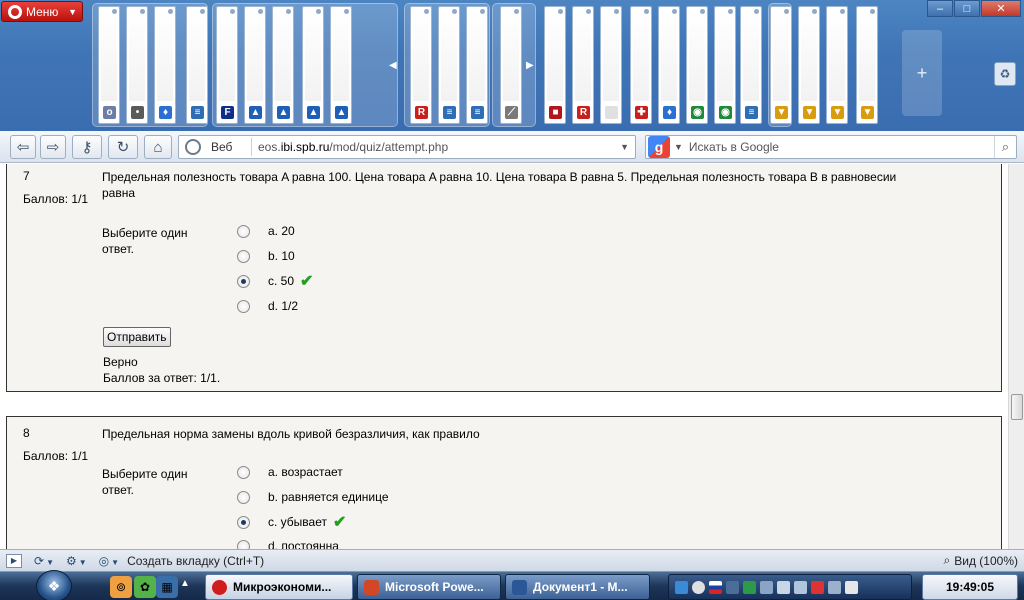 This screenshot has height=600, width=1024. Describe the element at coordinates (766, 587) in the screenshot. I see `monitor-icon` at that location.